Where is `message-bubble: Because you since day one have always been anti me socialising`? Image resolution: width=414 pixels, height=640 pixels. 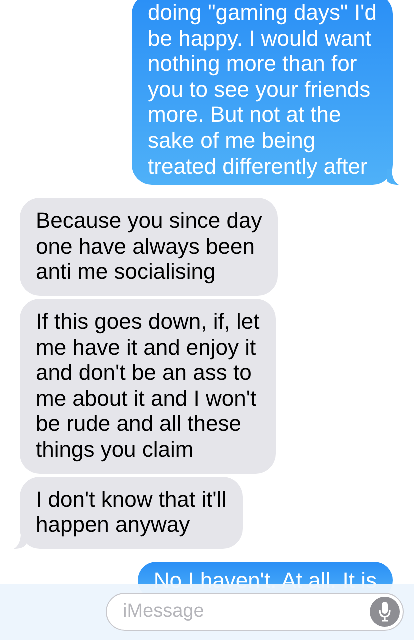
message-bubble: Because you since day one have always been anti me socialising is located at coordinates (149, 247).